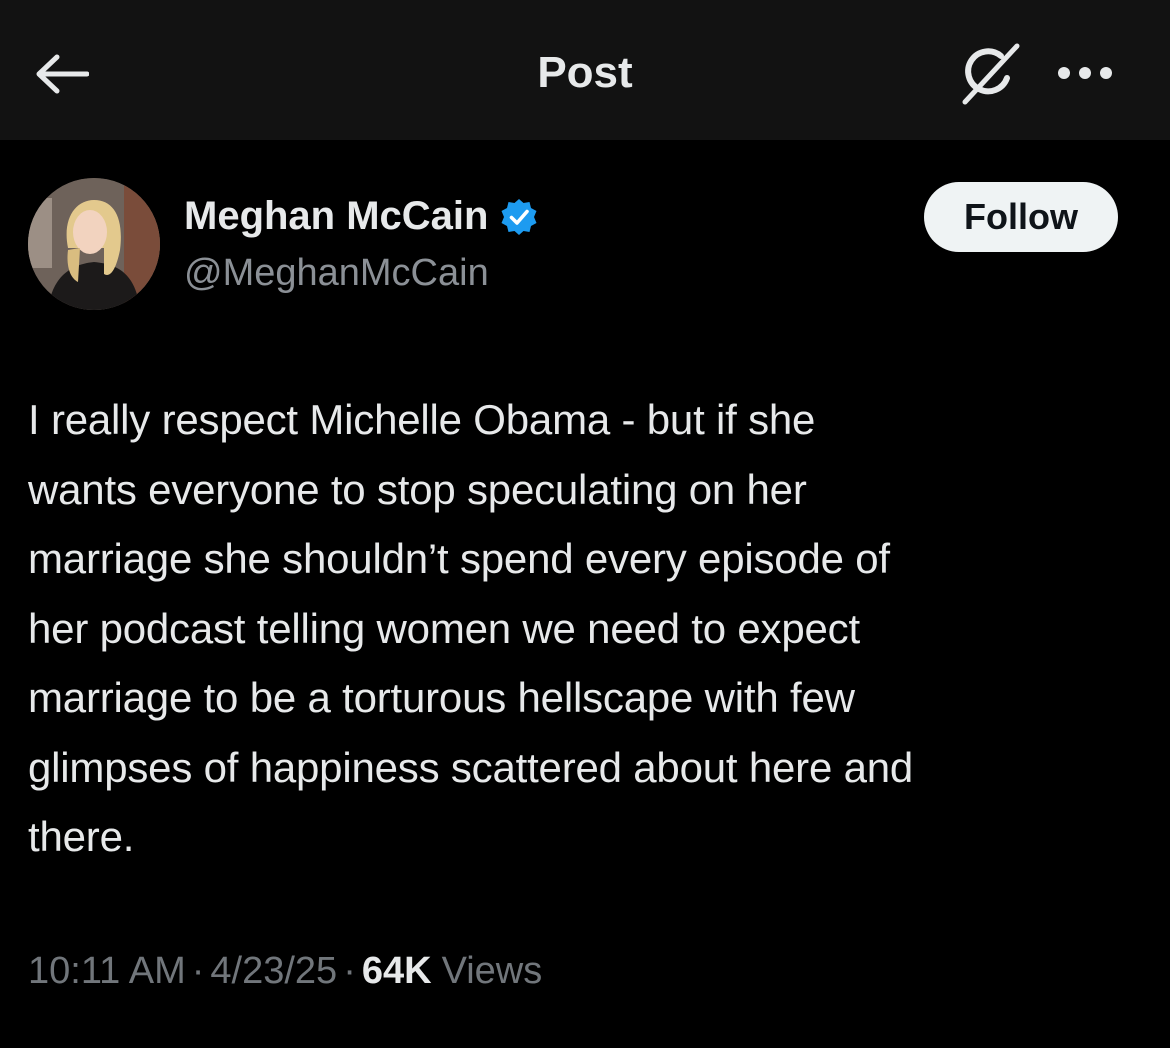 This screenshot has height=1048, width=1170. What do you see at coordinates (585, 70) in the screenshot?
I see `top-bar: Post` at bounding box center [585, 70].